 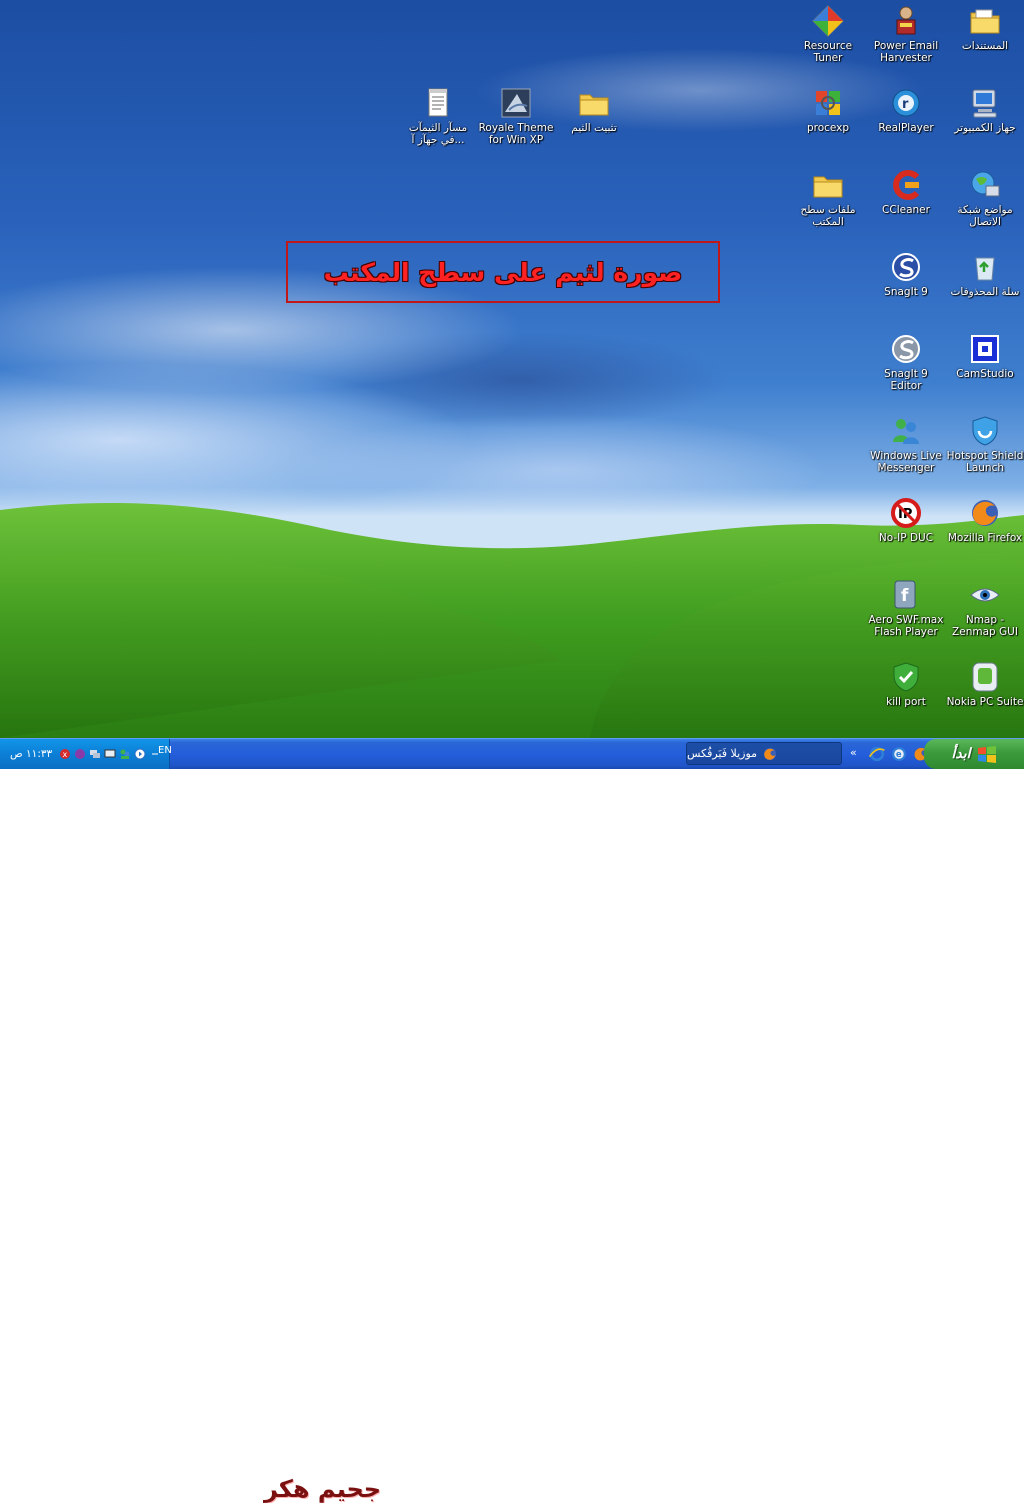 I want to click on ie-icon-2: e, so click(x=899, y=754).